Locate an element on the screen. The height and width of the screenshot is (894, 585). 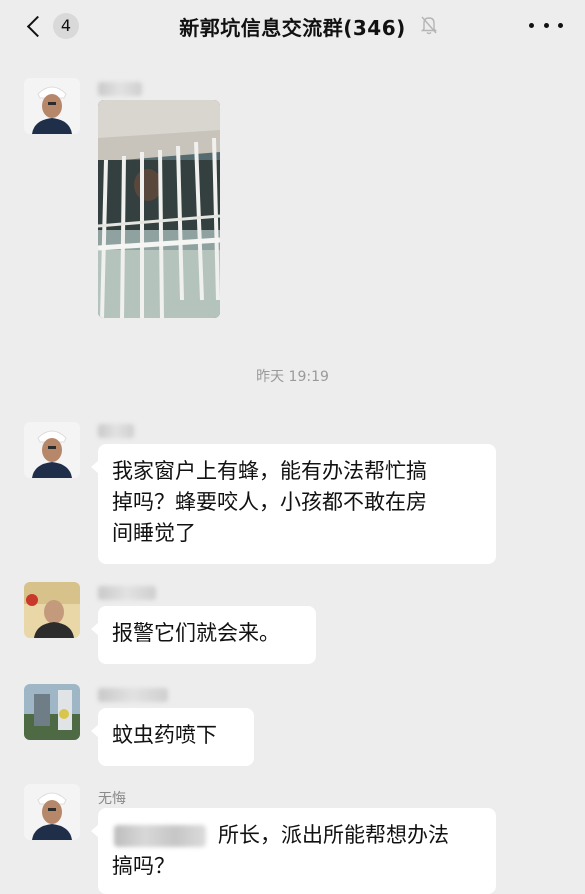
message-bubble: 所长，派出所能帮想办法 搞吗？ is located at coordinates (293, 851).